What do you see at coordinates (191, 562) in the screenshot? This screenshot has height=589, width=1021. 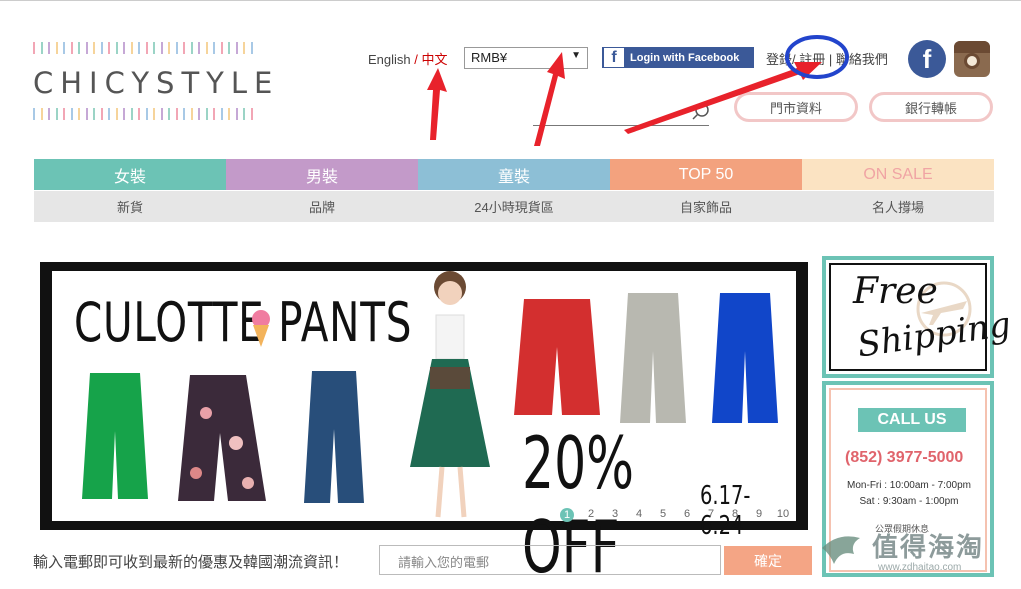 I see `newsletter-label: 輸入電郵即可收到最新的優惠及韓國潮流資訊！` at bounding box center [191, 562].